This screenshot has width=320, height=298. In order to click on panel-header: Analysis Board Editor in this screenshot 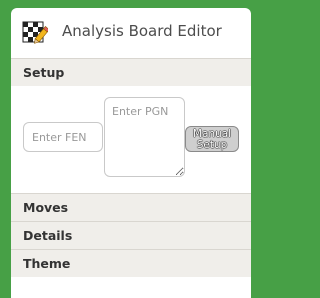, I will do `click(131, 33)`.